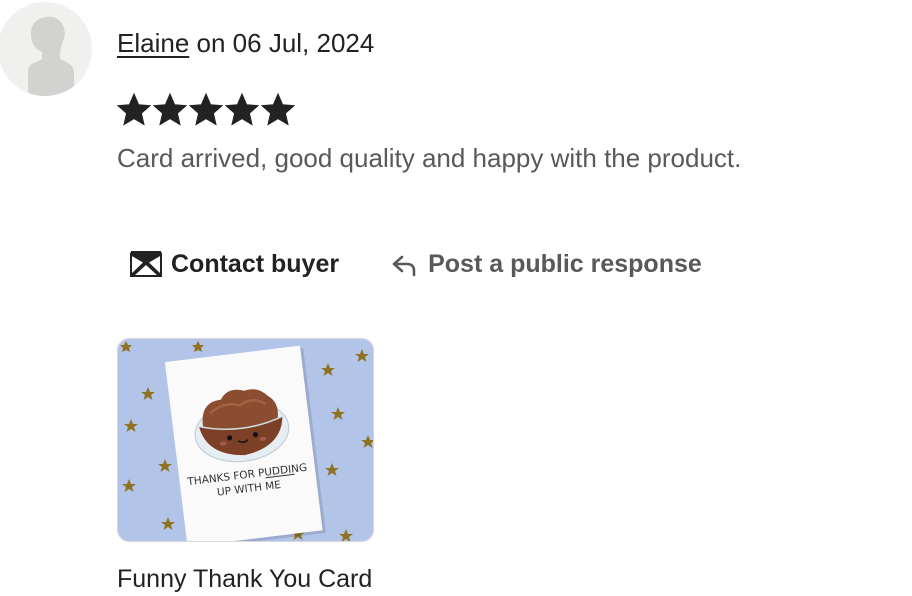  I want to click on review-date: 06 Jul, 2024, so click(303, 43).